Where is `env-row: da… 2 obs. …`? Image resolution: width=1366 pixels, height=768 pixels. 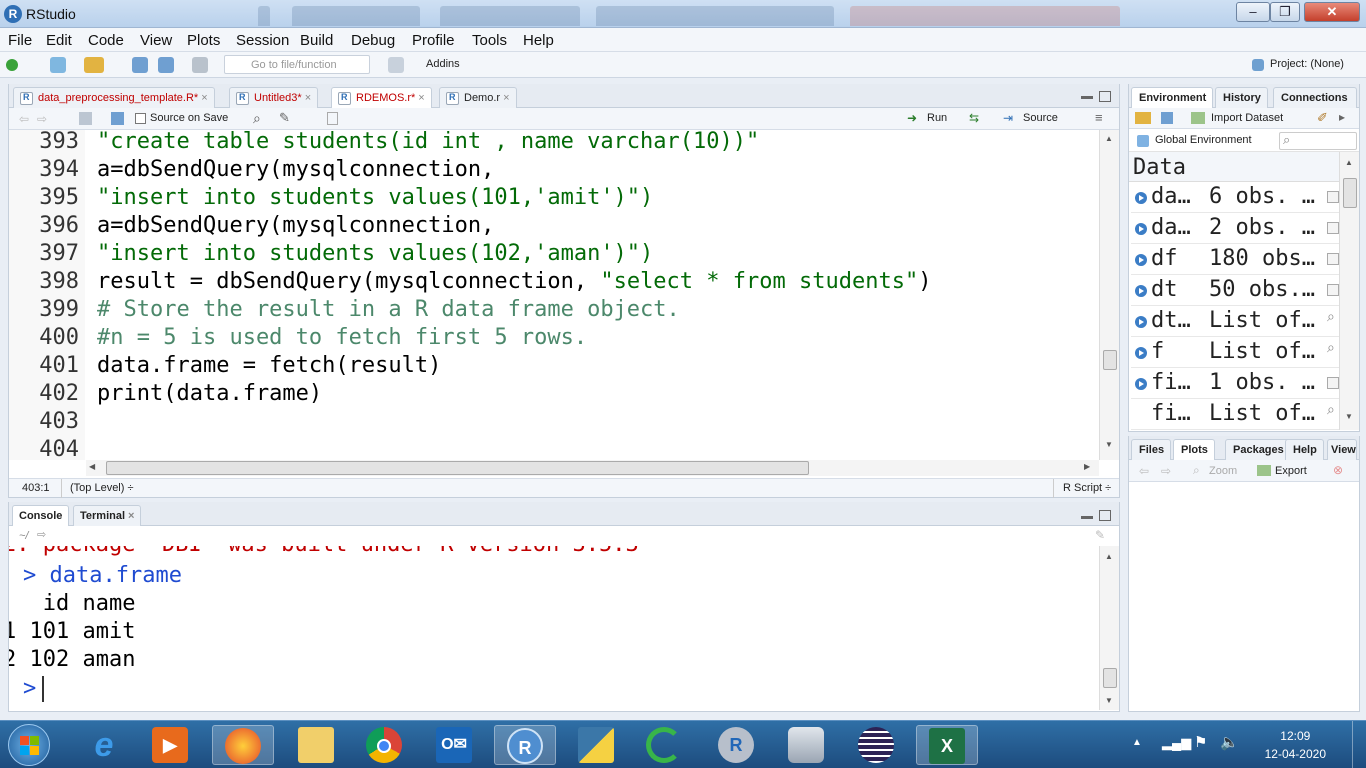 env-row: da… 2 obs. … is located at coordinates (1236, 228).